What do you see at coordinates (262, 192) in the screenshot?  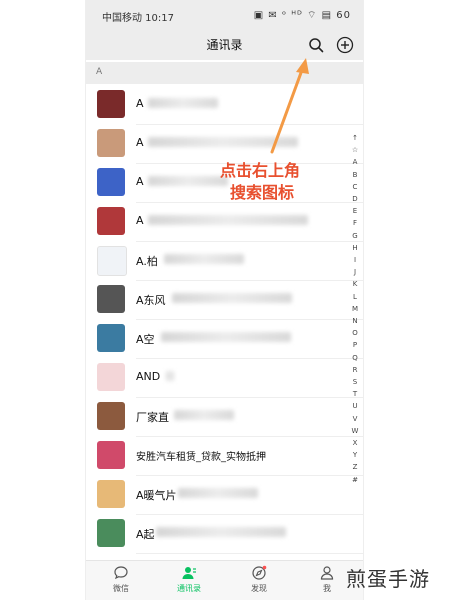 I see `annotation-line: 搜索图标` at bounding box center [262, 192].